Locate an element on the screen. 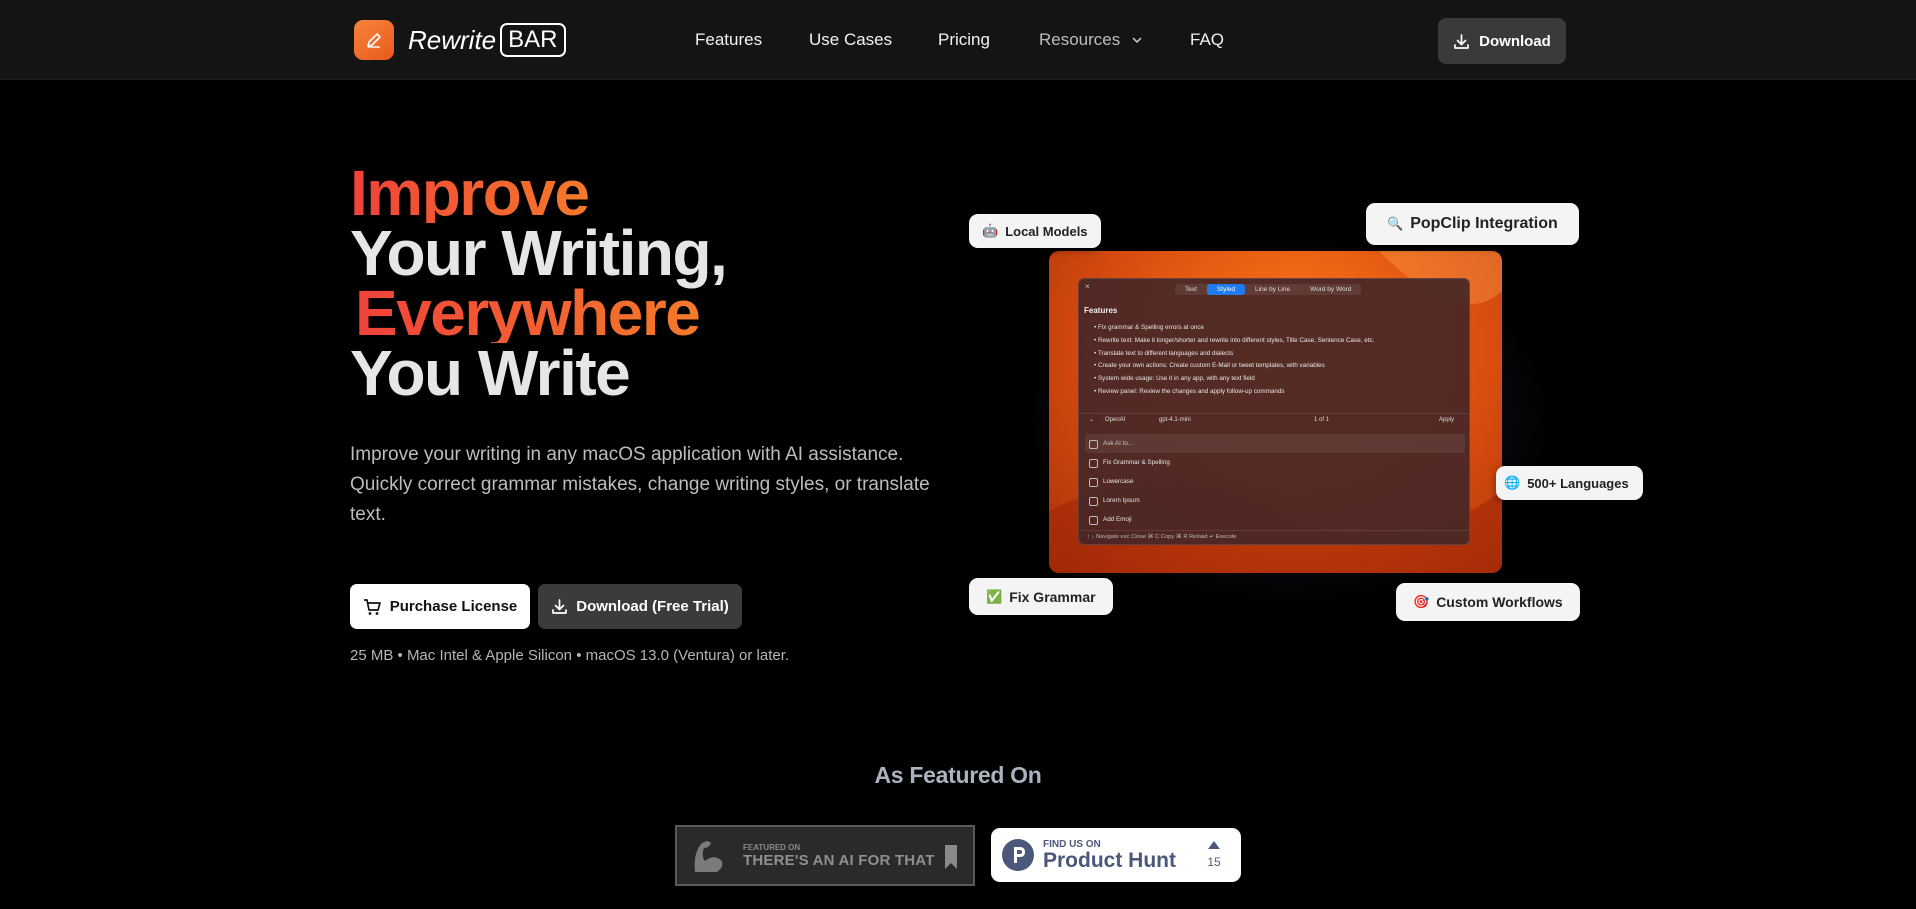  robot-icon: 🤖 is located at coordinates (990, 230).